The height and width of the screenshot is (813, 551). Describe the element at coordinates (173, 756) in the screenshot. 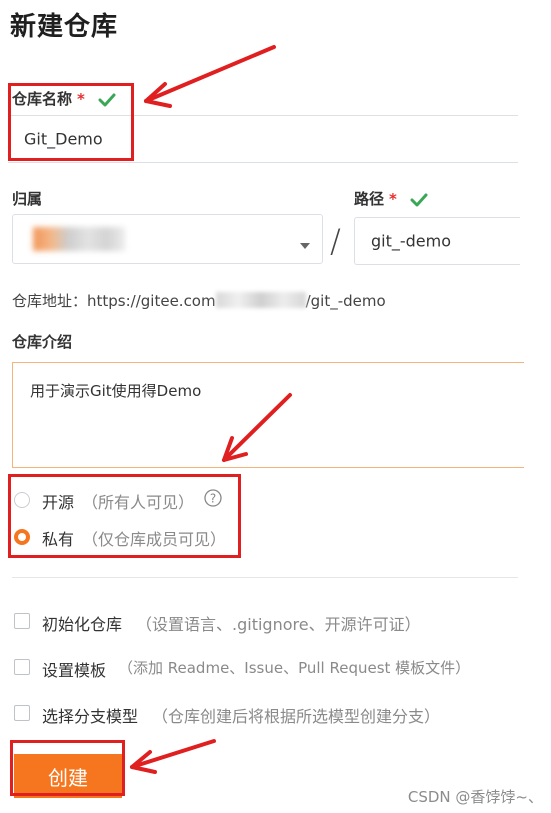

I see `arrow-to-create` at that location.